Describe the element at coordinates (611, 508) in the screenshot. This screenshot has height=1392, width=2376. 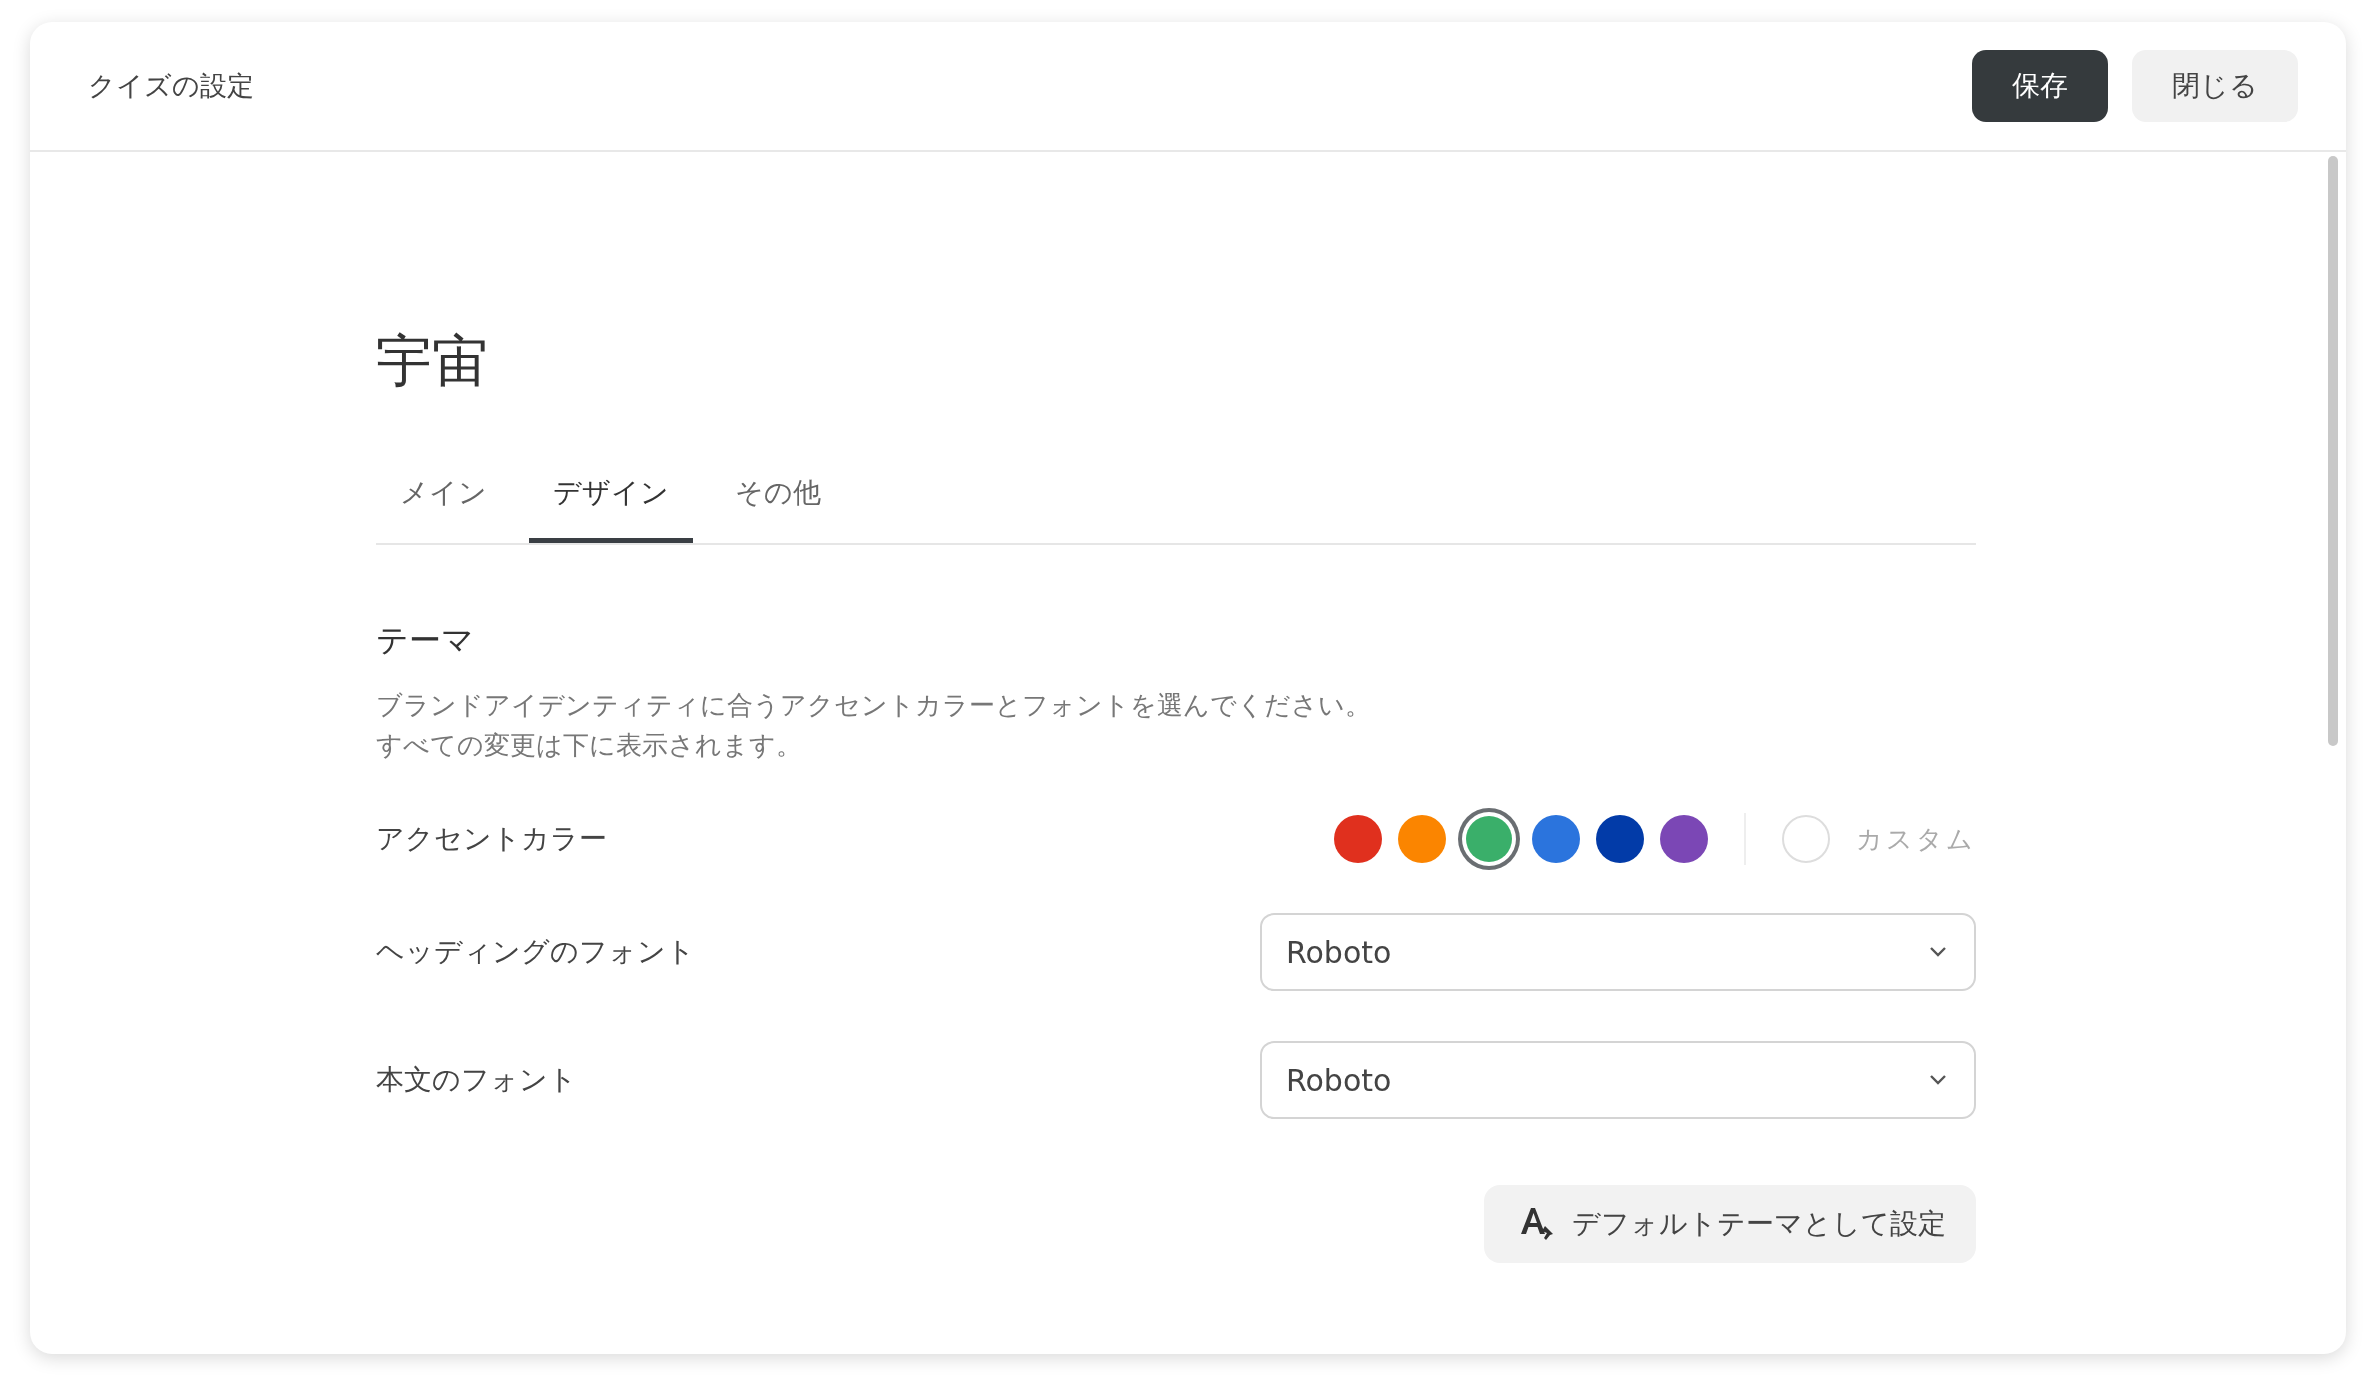
I see `tab: デザイン` at that location.